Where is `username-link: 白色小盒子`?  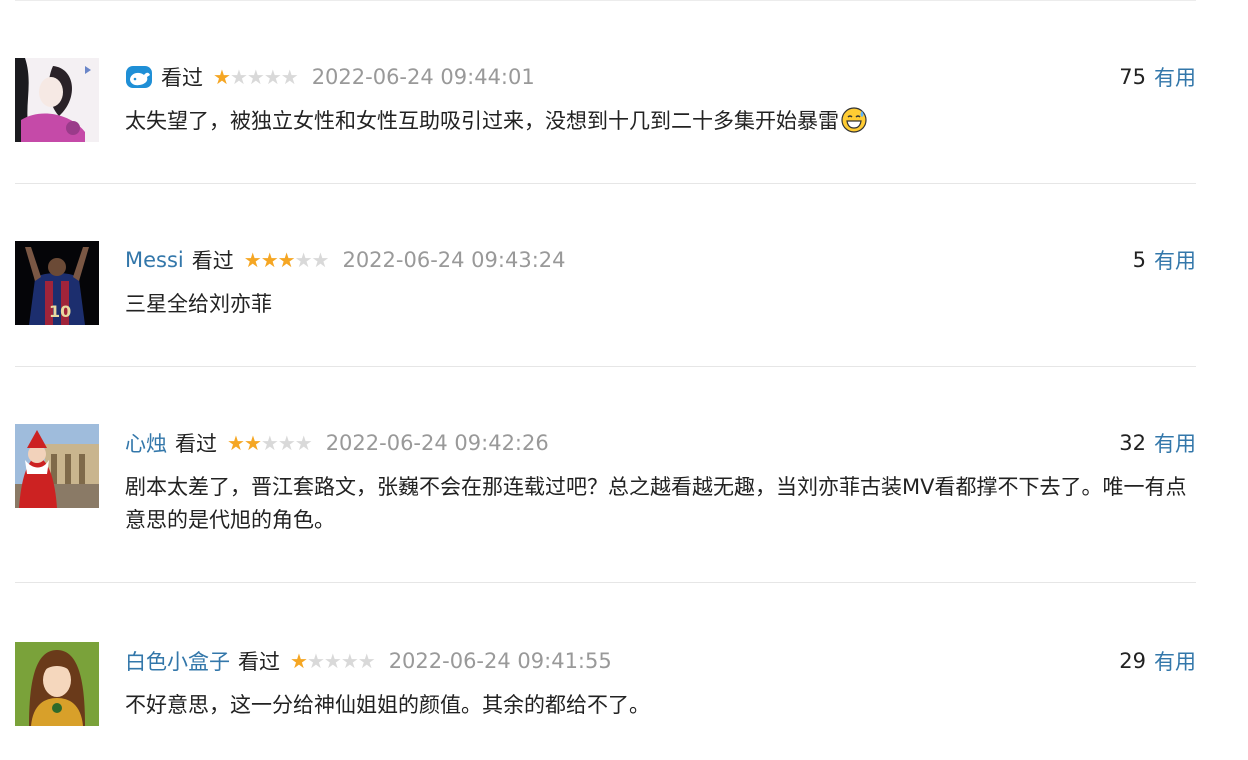 username-link: 白色小盒子 is located at coordinates (177, 661).